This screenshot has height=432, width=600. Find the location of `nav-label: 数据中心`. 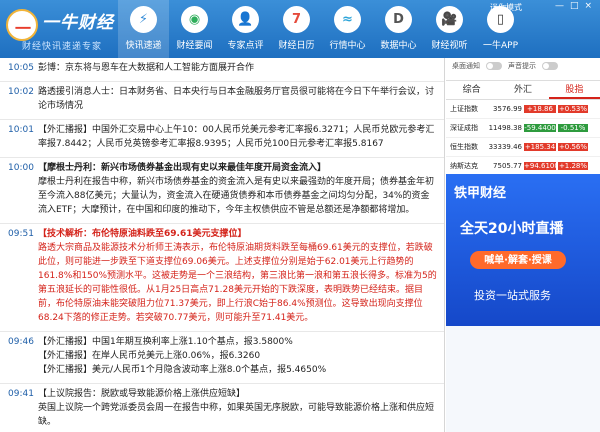

nav-label: 数据中心 is located at coordinates (398, 46).